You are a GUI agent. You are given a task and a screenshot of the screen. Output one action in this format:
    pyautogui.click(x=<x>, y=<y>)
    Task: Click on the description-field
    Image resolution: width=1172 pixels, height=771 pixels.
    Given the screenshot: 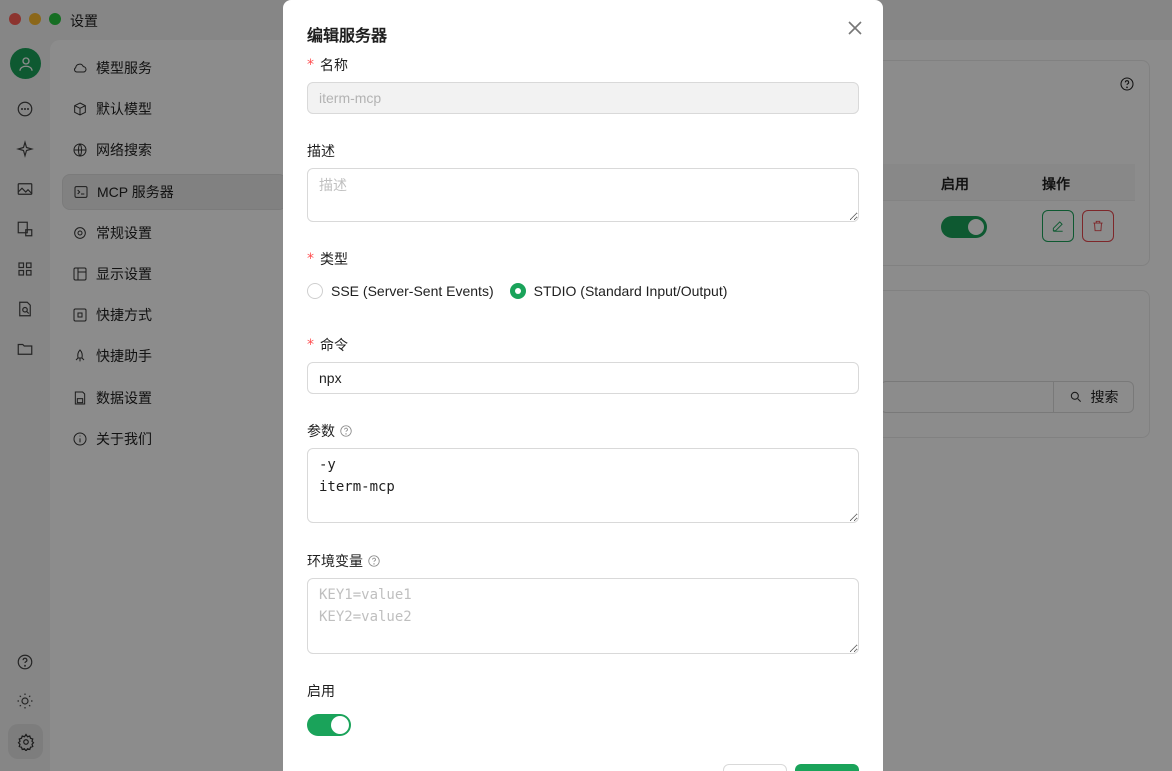 What is the action you would take?
    pyautogui.click(x=583, y=195)
    